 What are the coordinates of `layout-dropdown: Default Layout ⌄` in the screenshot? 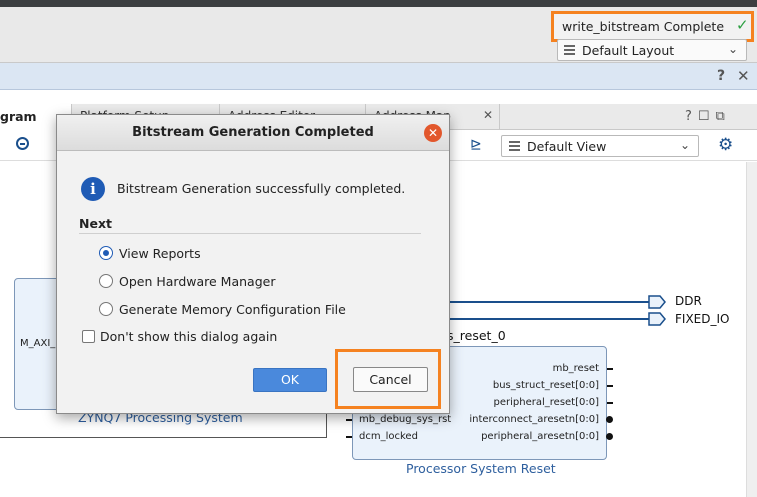 It's located at (652, 50).